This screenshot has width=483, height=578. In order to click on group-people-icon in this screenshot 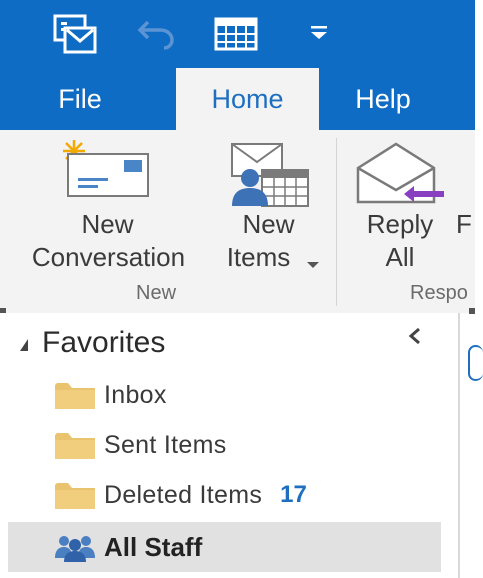, I will do `click(75, 549)`.